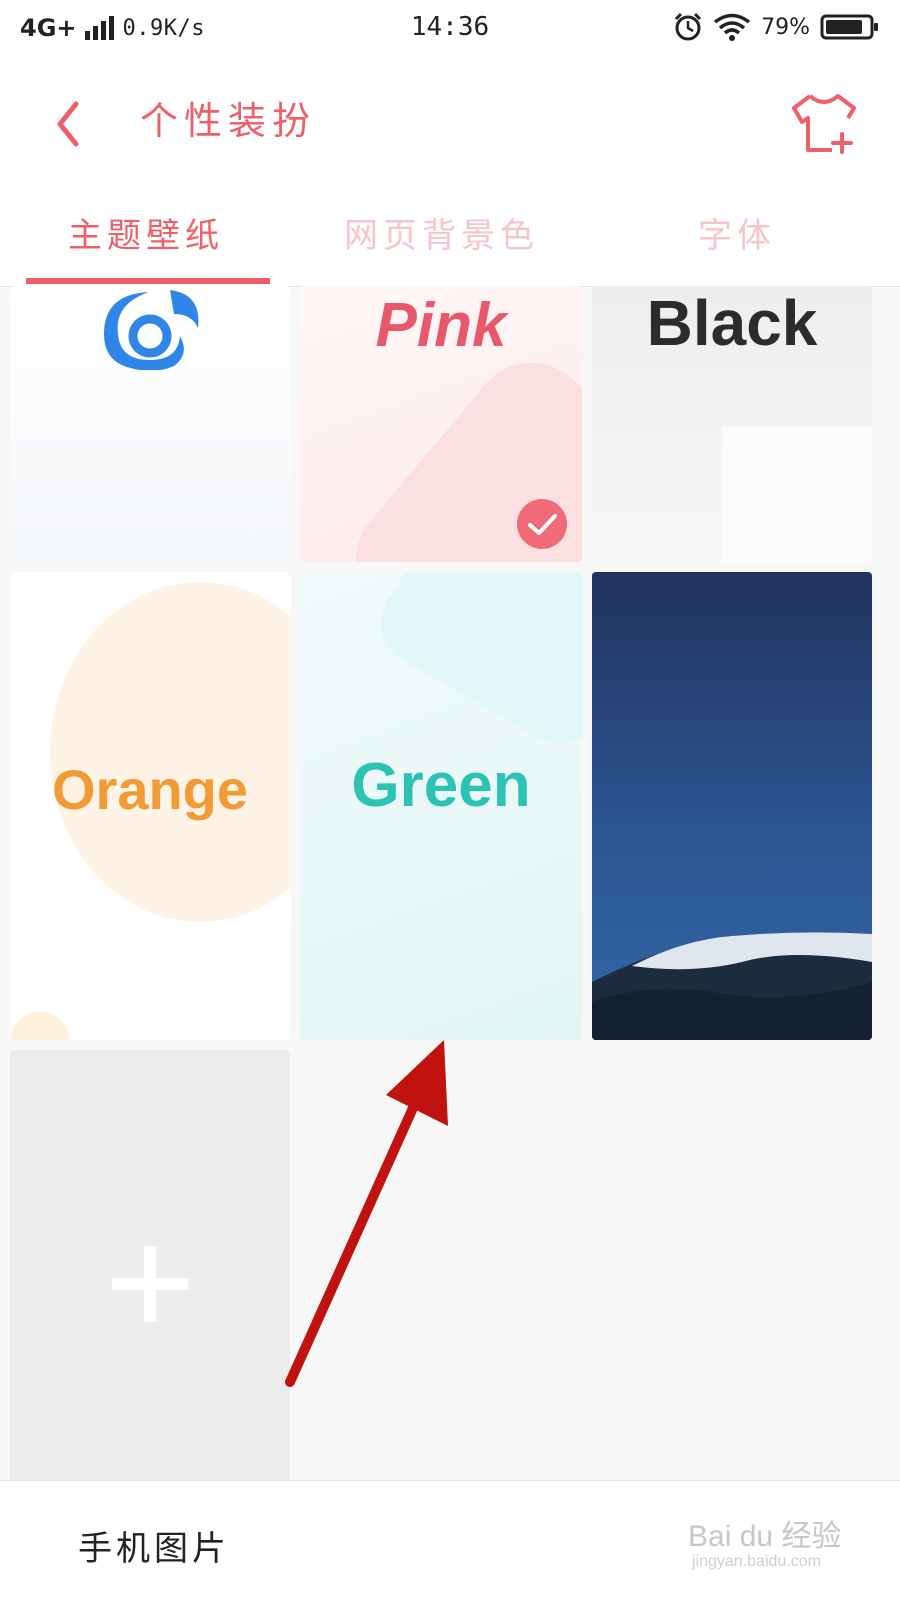 This screenshot has height=1601, width=900. Describe the element at coordinates (785, 27) in the screenshot. I see `battery-percent: 79%` at that location.